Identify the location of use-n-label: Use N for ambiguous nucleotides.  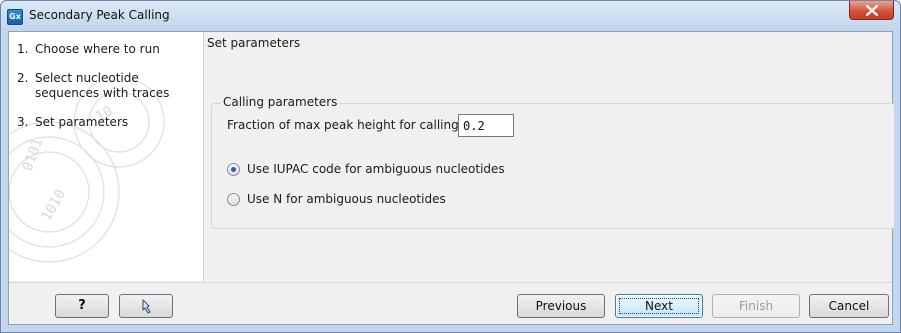
(346, 199).